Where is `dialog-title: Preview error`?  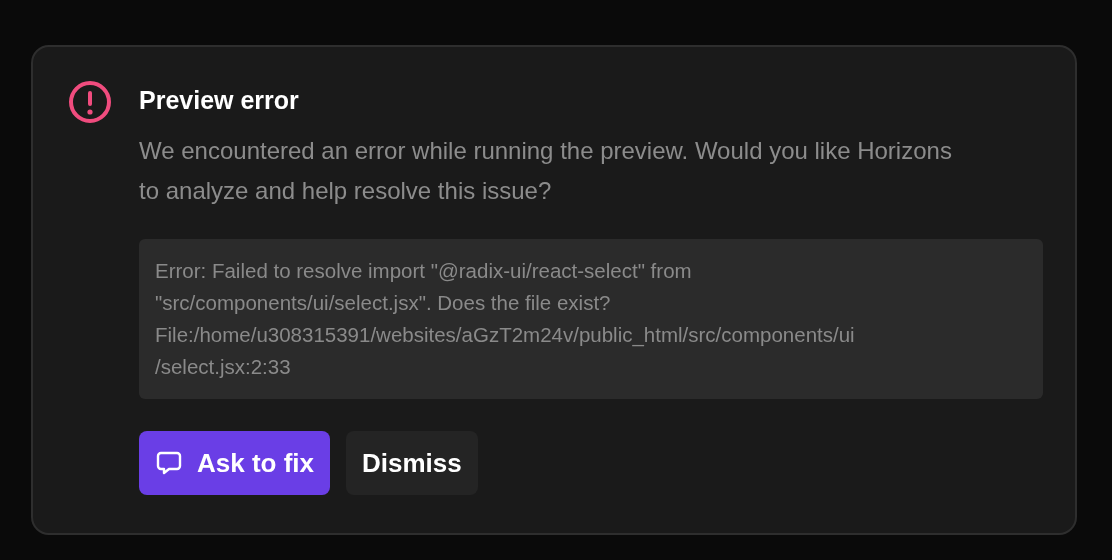 dialog-title: Preview error is located at coordinates (219, 100).